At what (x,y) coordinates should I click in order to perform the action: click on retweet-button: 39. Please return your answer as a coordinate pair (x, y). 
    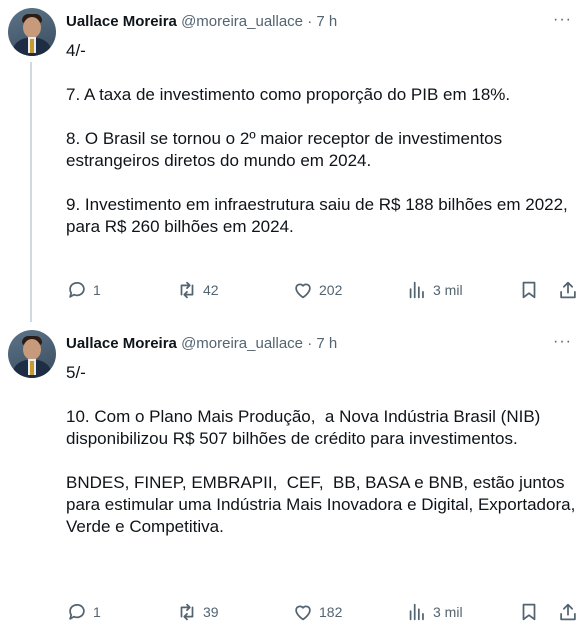
    Looking at the image, I should click on (197, 612).